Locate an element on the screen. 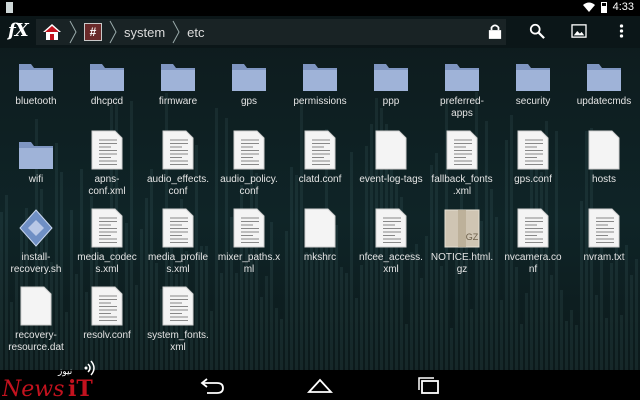 The height and width of the screenshot is (400, 640). file-name-label: nvram.txt is located at coordinates (604, 257).